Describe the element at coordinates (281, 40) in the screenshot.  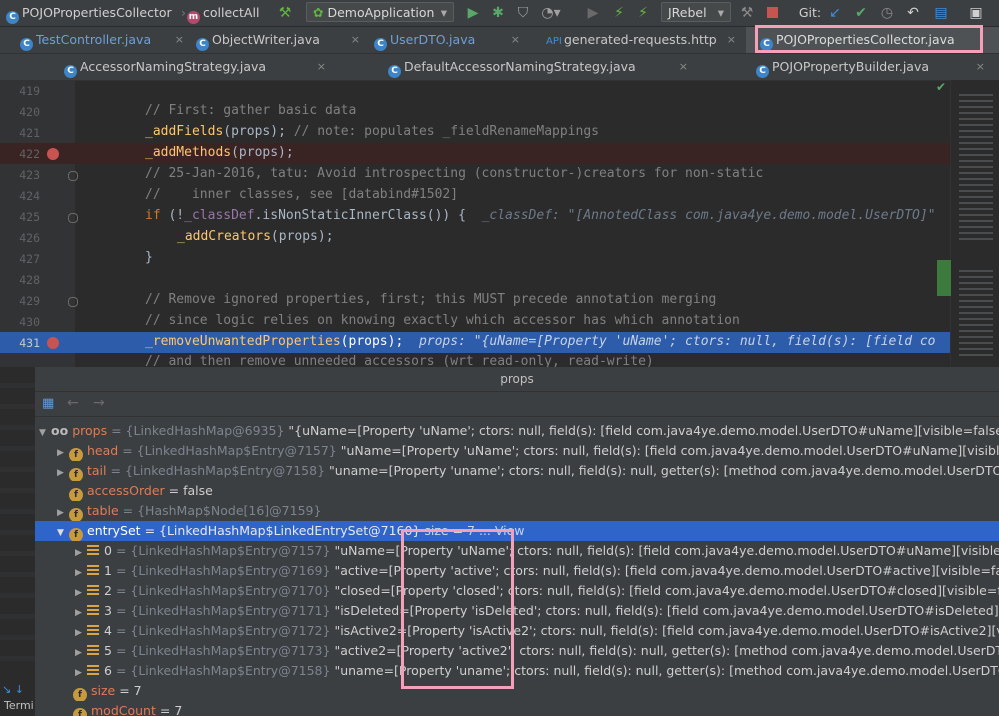
I see `tab-objectwriter: C ObjectWriter.java ×` at that location.